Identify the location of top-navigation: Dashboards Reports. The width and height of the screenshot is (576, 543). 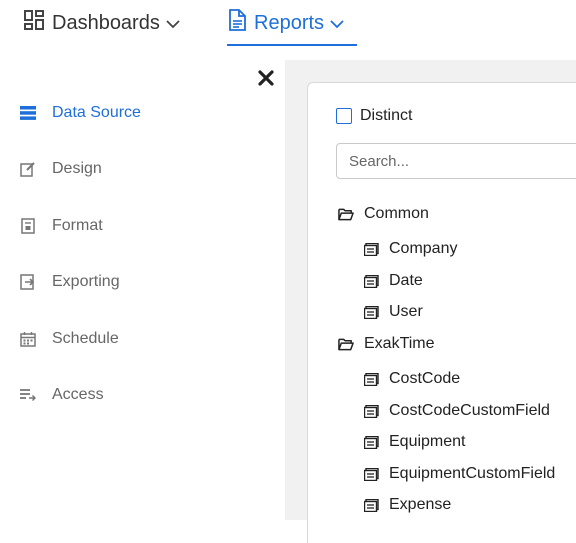
(288, 30).